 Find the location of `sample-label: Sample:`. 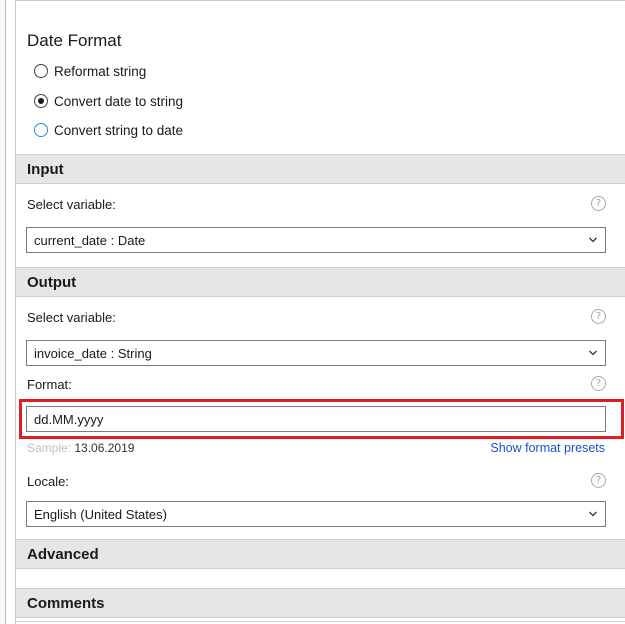

sample-label: Sample: is located at coordinates (49, 448).